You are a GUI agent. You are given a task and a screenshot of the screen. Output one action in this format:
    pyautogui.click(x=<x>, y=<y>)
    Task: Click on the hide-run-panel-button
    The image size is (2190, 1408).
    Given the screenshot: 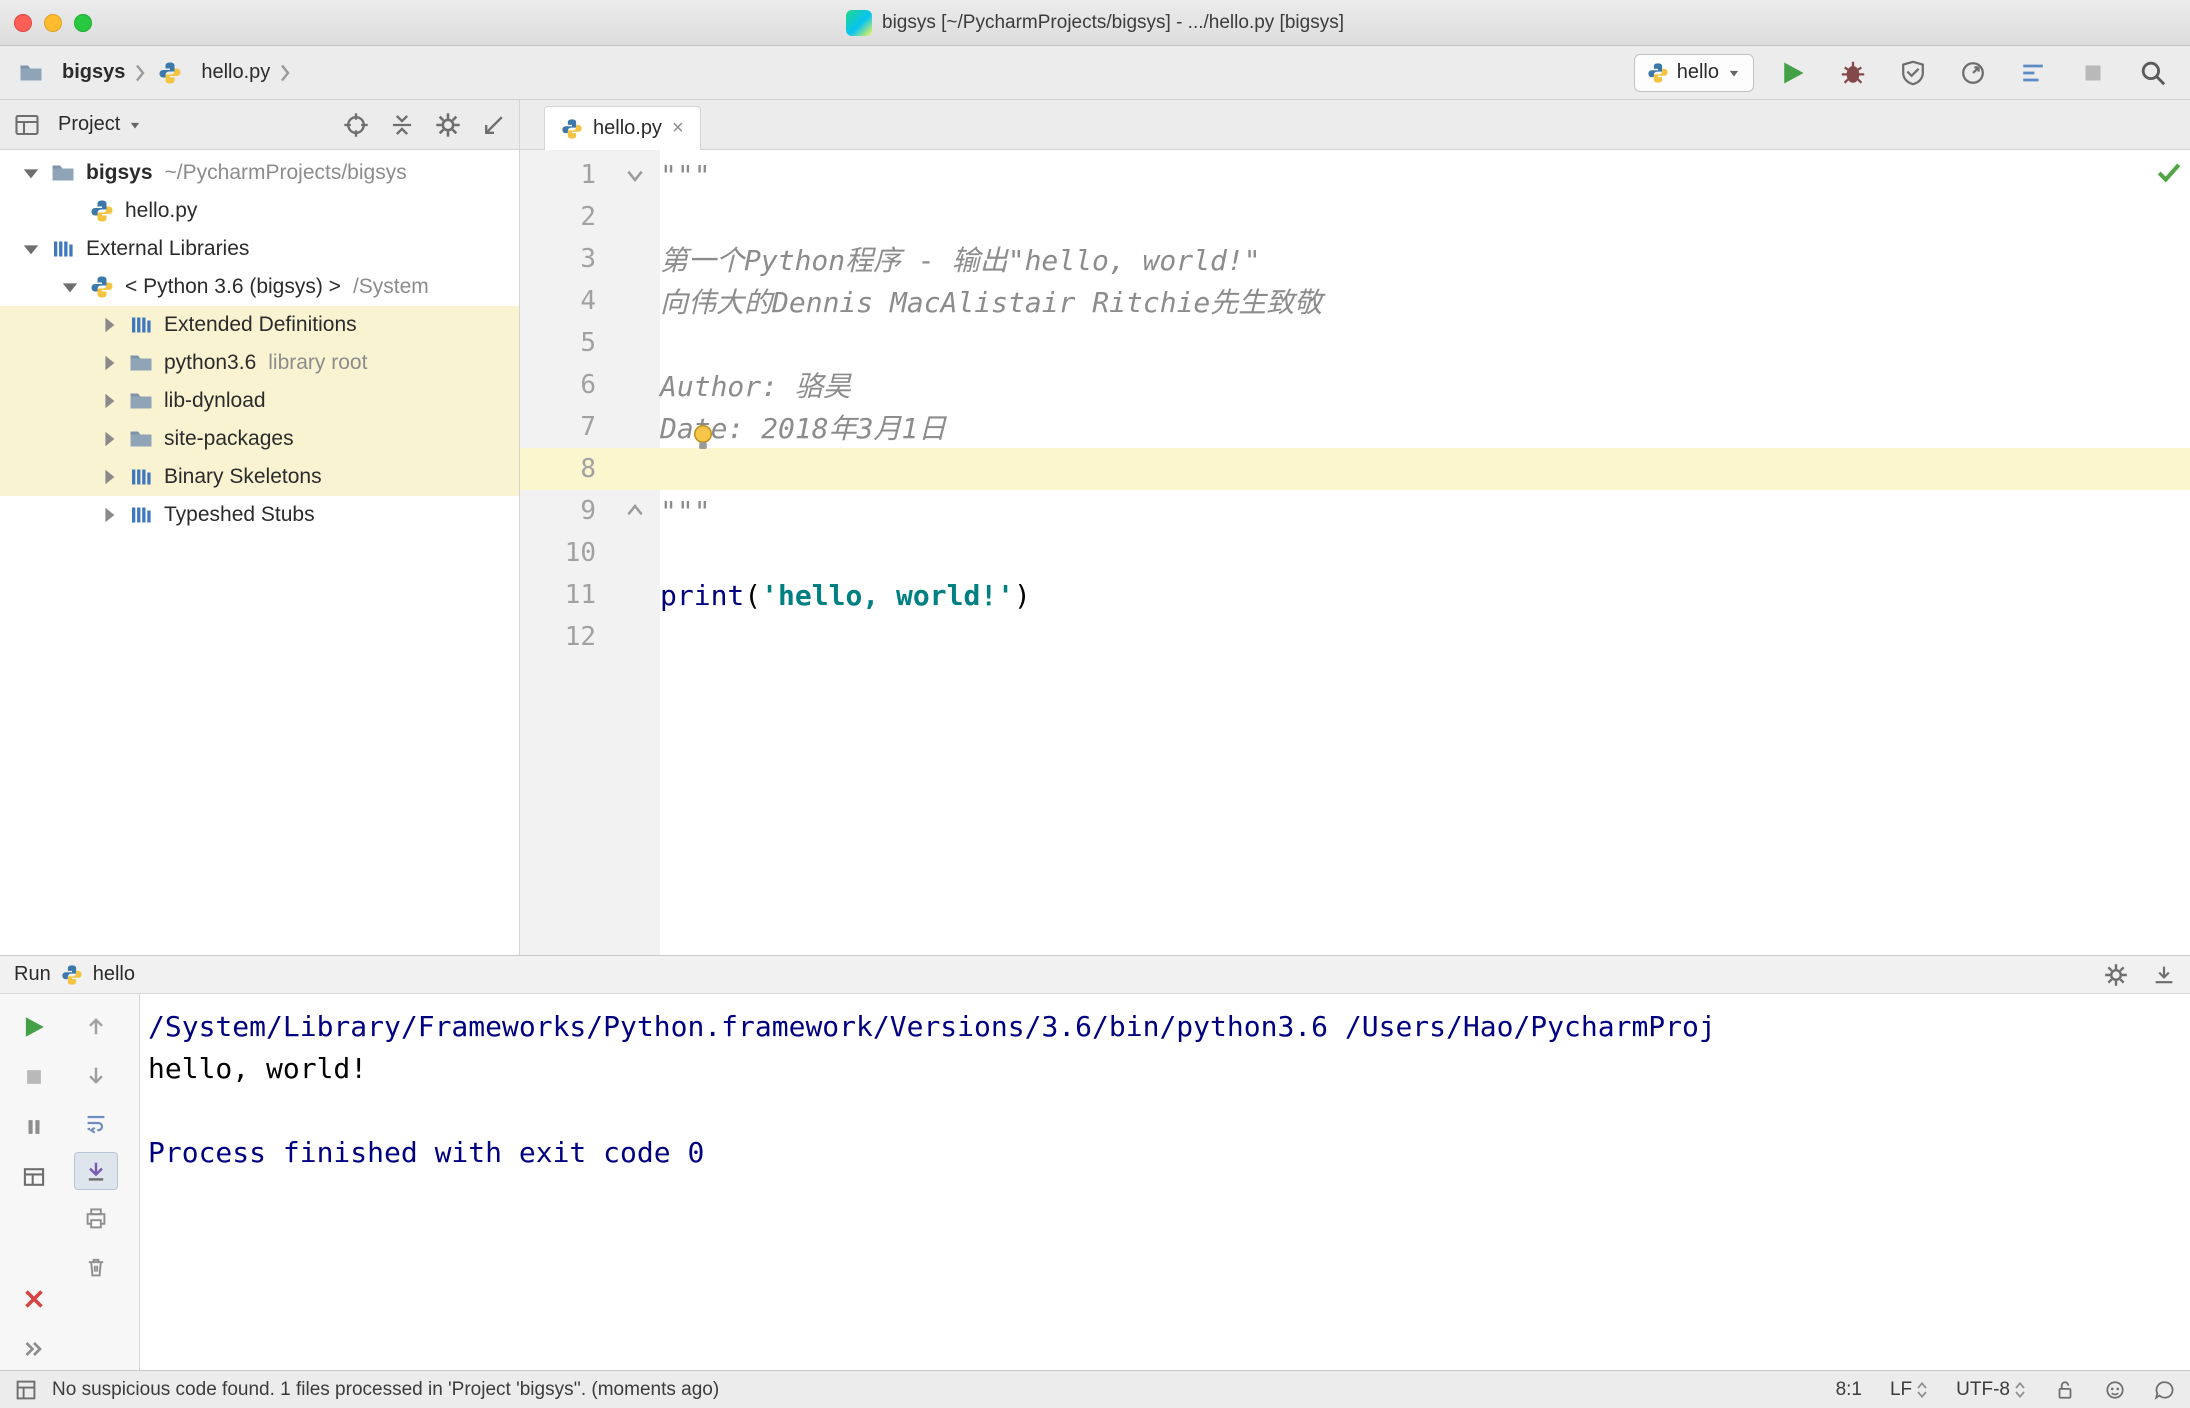 What is the action you would take?
    pyautogui.click(x=2164, y=975)
    